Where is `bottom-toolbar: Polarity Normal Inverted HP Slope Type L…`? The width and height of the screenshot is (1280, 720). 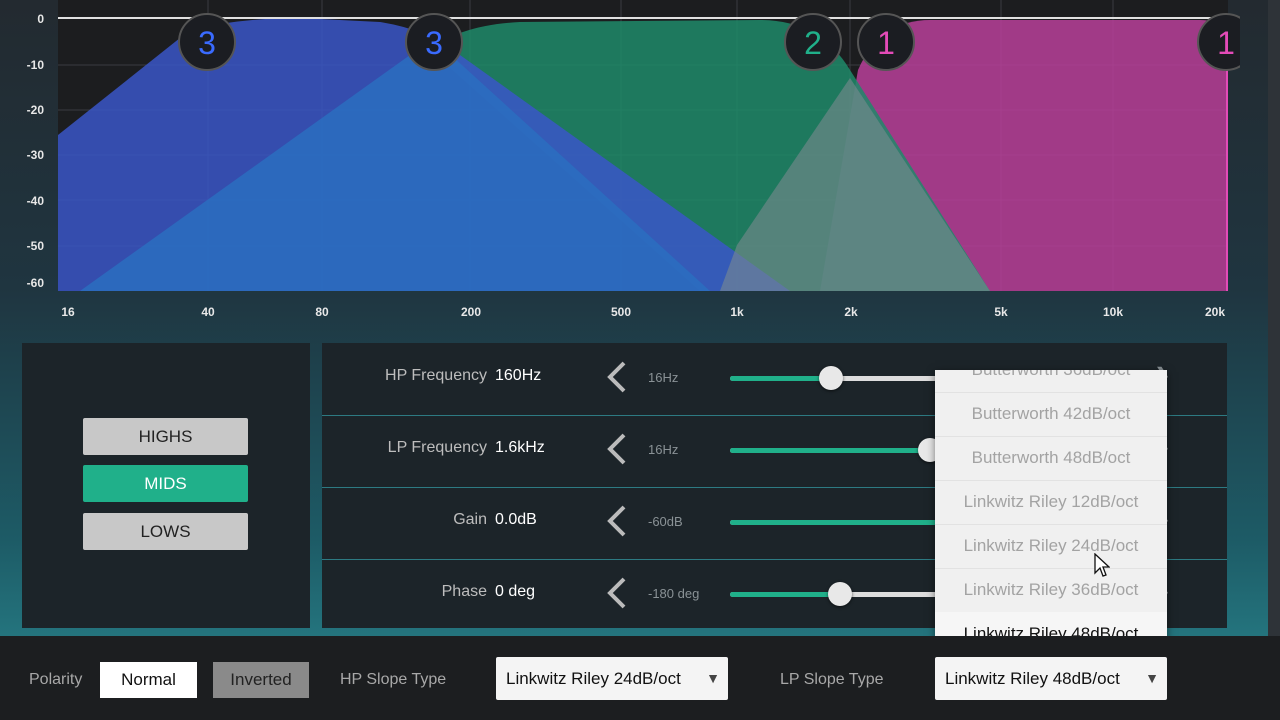 bottom-toolbar: Polarity Normal Inverted HP Slope Type L… is located at coordinates (640, 678).